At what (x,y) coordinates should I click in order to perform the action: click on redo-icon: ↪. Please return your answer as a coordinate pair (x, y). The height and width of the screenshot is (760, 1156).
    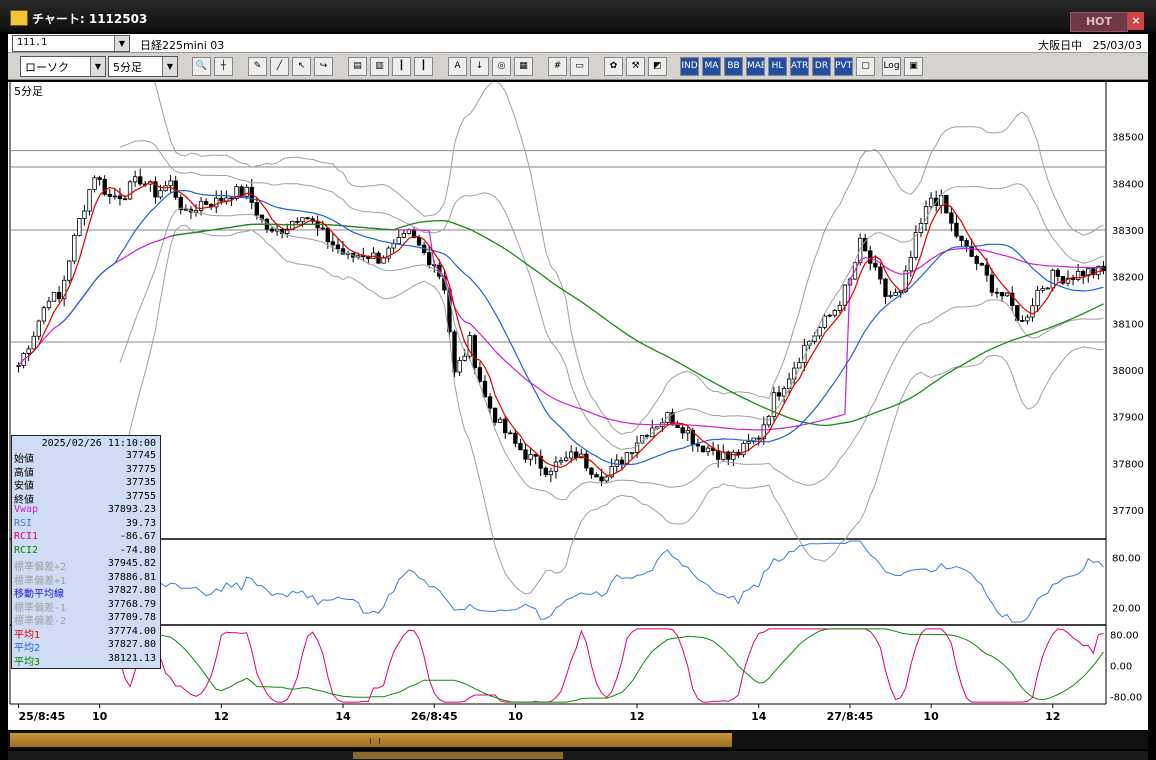
    Looking at the image, I should click on (323, 66).